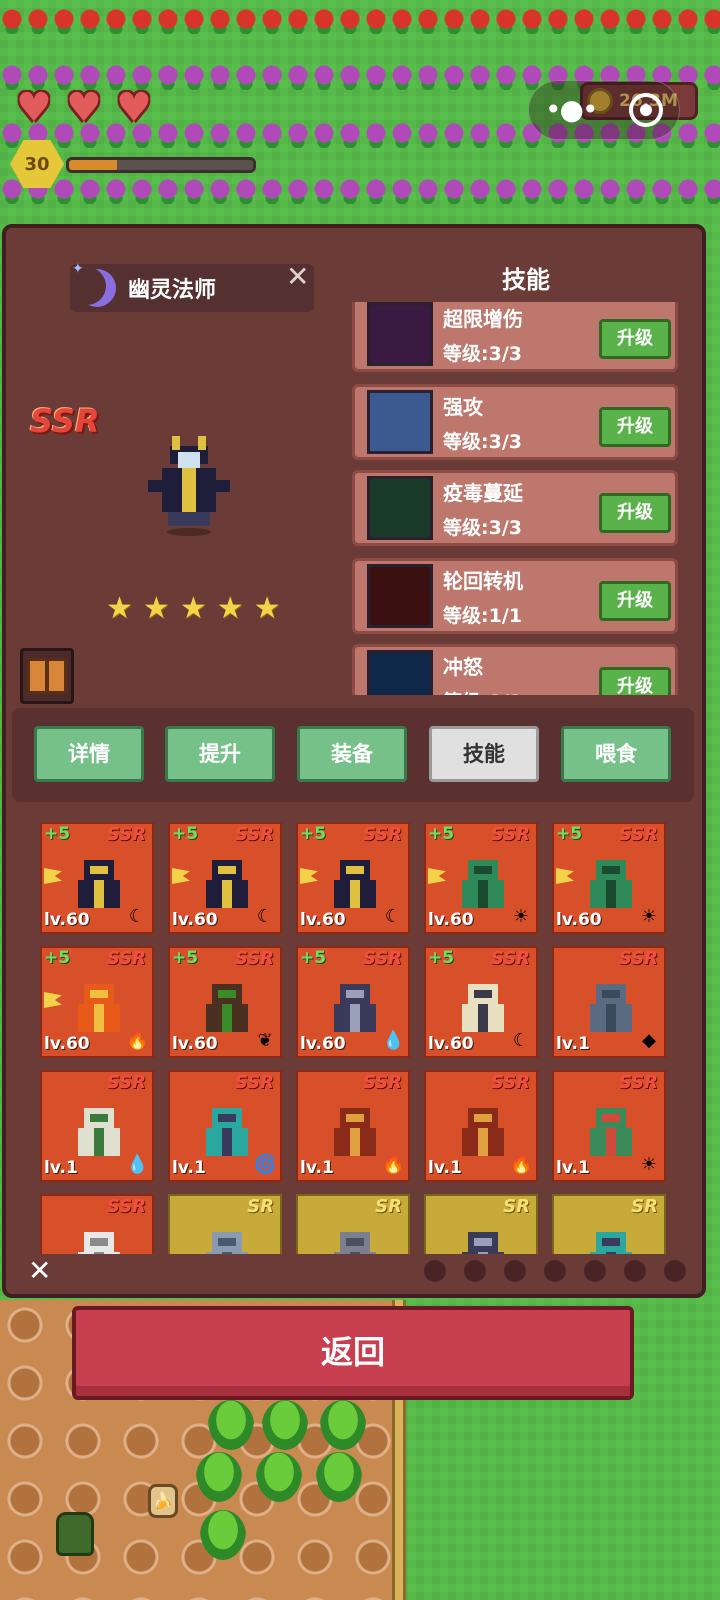  I want to click on skill-card: 冲怒等级:1/1 升级, so click(515, 669).